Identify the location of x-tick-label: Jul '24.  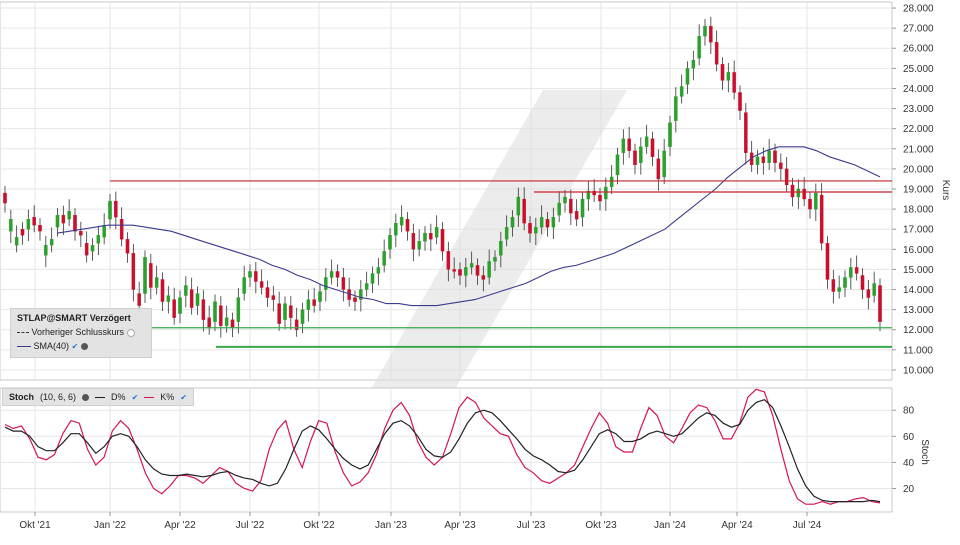
(807, 525).